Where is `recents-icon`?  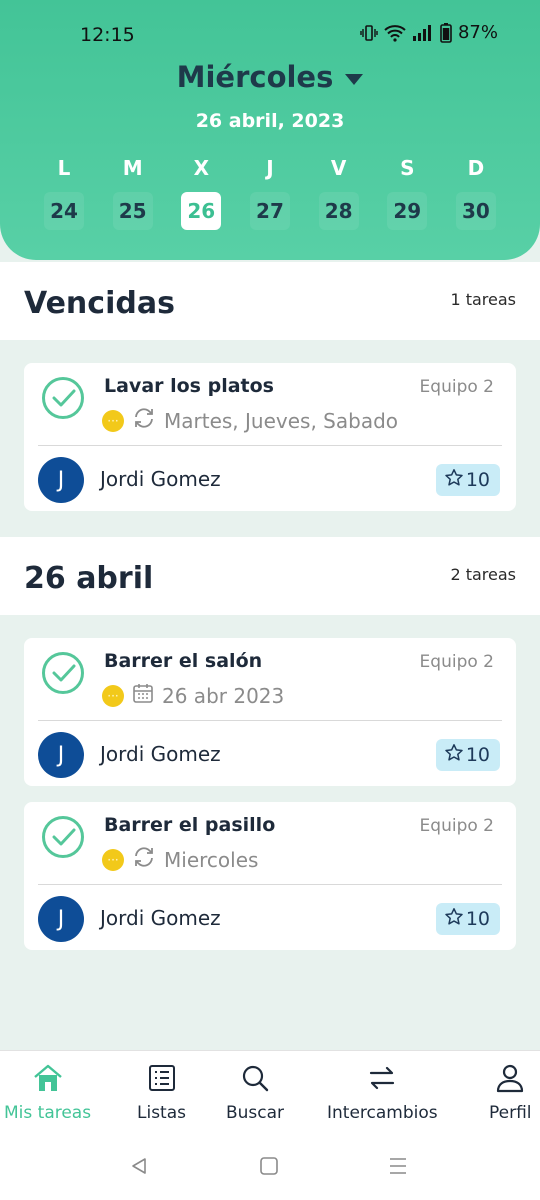
recents-icon is located at coordinates (398, 1168).